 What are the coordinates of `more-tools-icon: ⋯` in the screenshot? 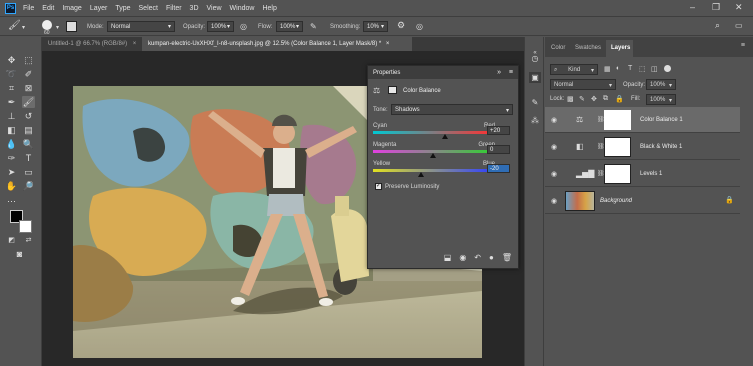 It's located at (11, 201).